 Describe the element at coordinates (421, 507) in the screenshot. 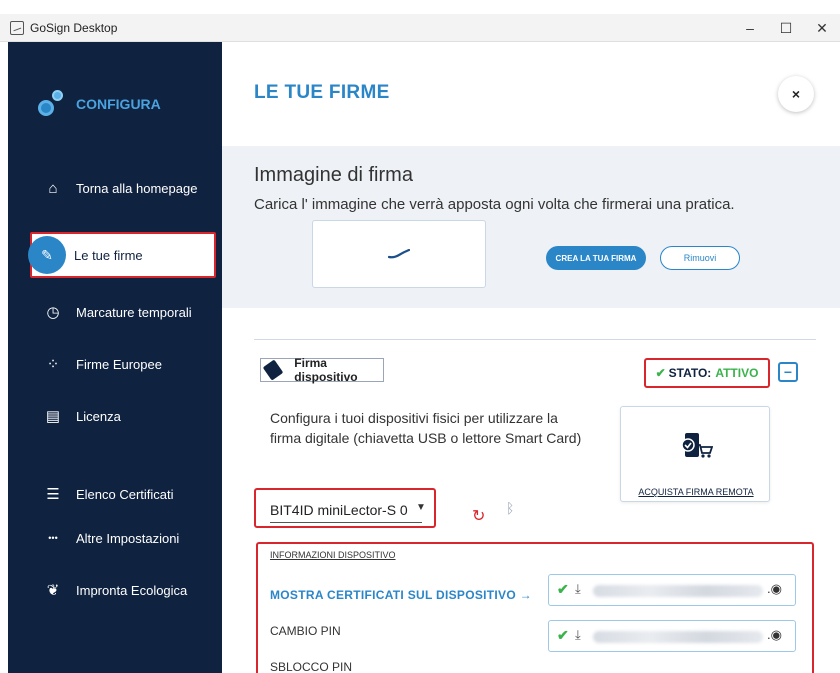

I see `chevron-down-icon: ▼` at that location.